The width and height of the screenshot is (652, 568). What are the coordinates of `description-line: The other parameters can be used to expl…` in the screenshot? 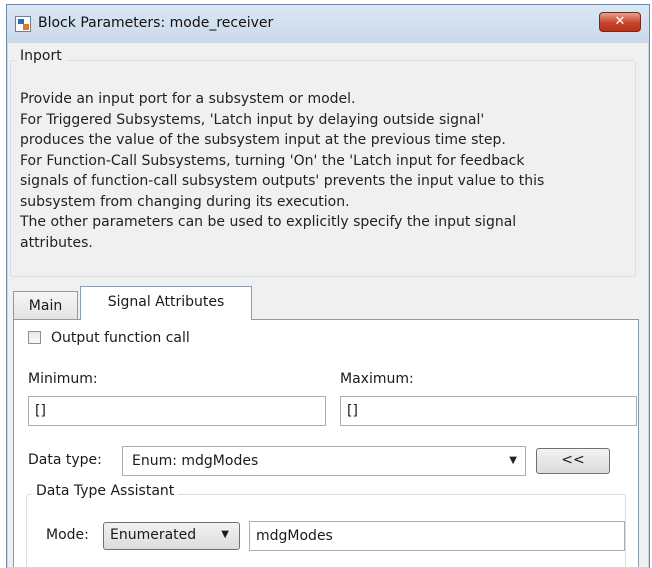 It's located at (268, 222).